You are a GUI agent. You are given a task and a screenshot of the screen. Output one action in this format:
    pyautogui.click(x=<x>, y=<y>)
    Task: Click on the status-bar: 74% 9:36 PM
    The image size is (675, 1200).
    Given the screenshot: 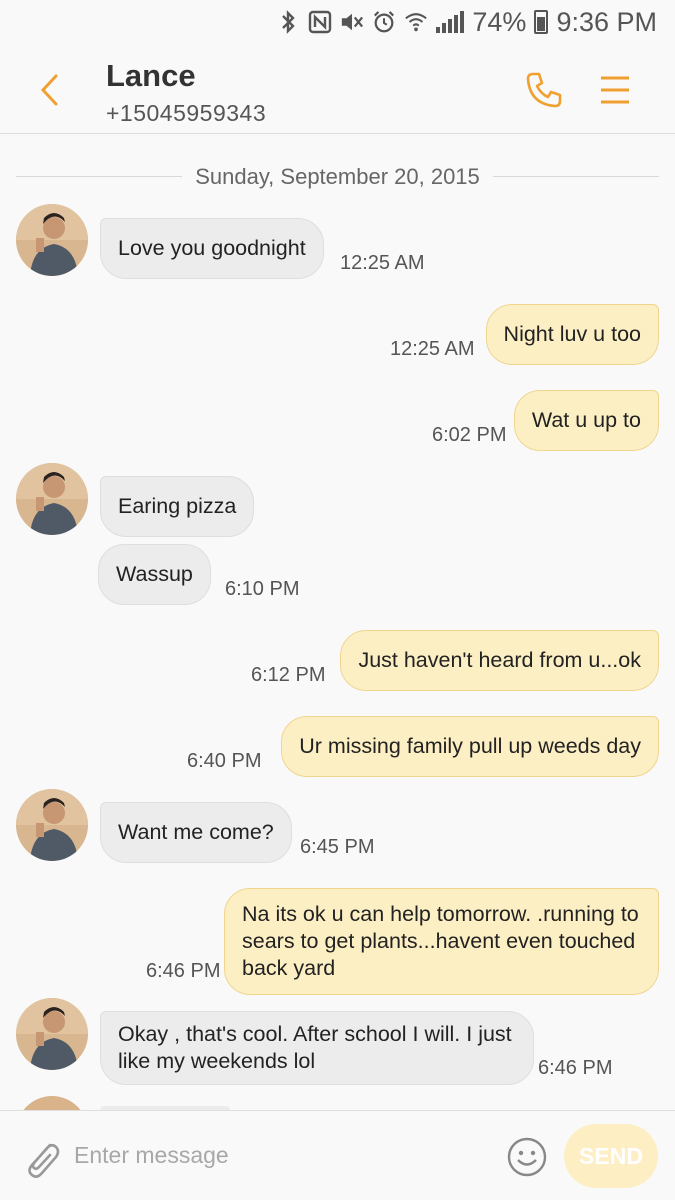 What is the action you would take?
    pyautogui.click(x=337, y=22)
    